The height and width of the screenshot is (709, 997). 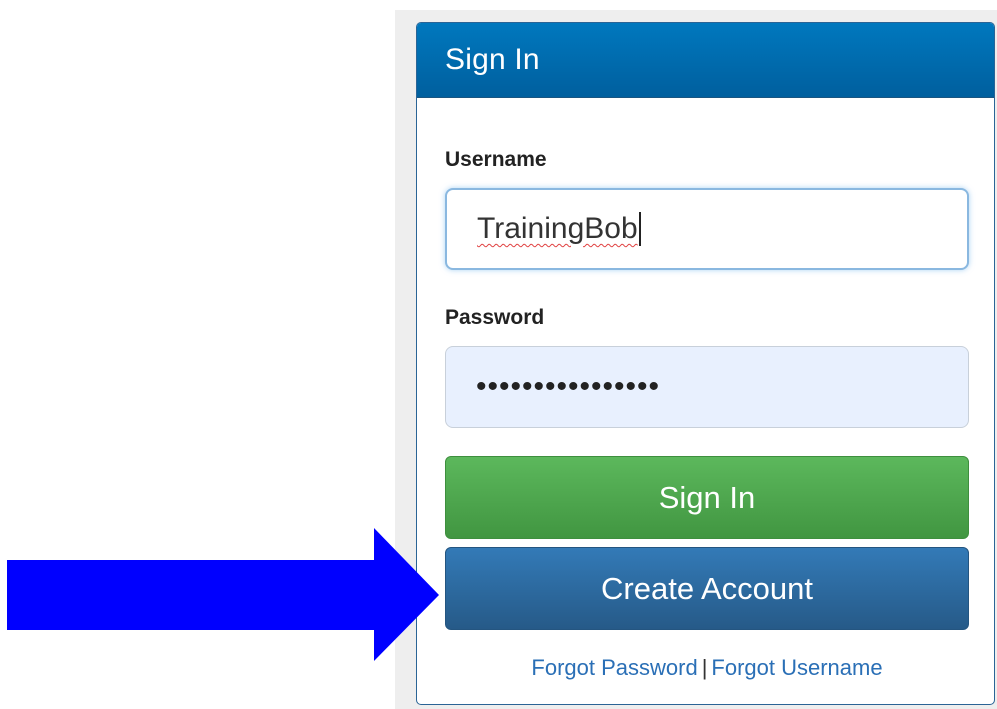 What do you see at coordinates (707, 497) in the screenshot?
I see `sign-in-button: Sign In` at bounding box center [707, 497].